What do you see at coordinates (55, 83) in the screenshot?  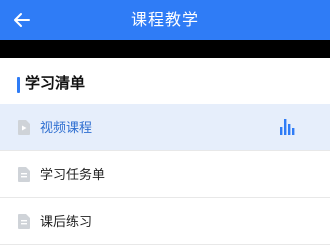 I see `section-title: 学习清单` at bounding box center [55, 83].